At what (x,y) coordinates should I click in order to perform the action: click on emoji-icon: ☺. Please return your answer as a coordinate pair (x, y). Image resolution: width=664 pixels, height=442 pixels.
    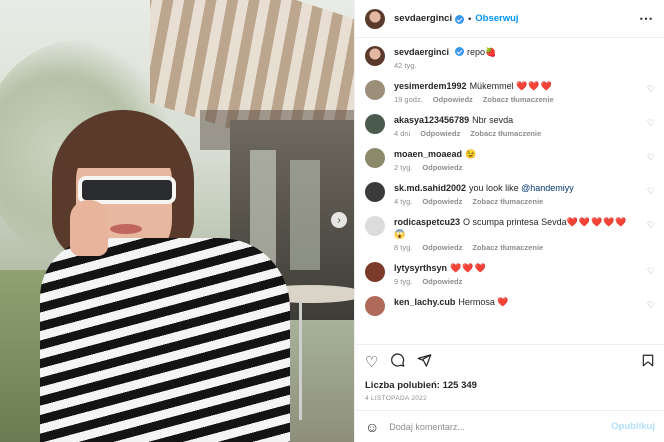
    Looking at the image, I should click on (372, 427).